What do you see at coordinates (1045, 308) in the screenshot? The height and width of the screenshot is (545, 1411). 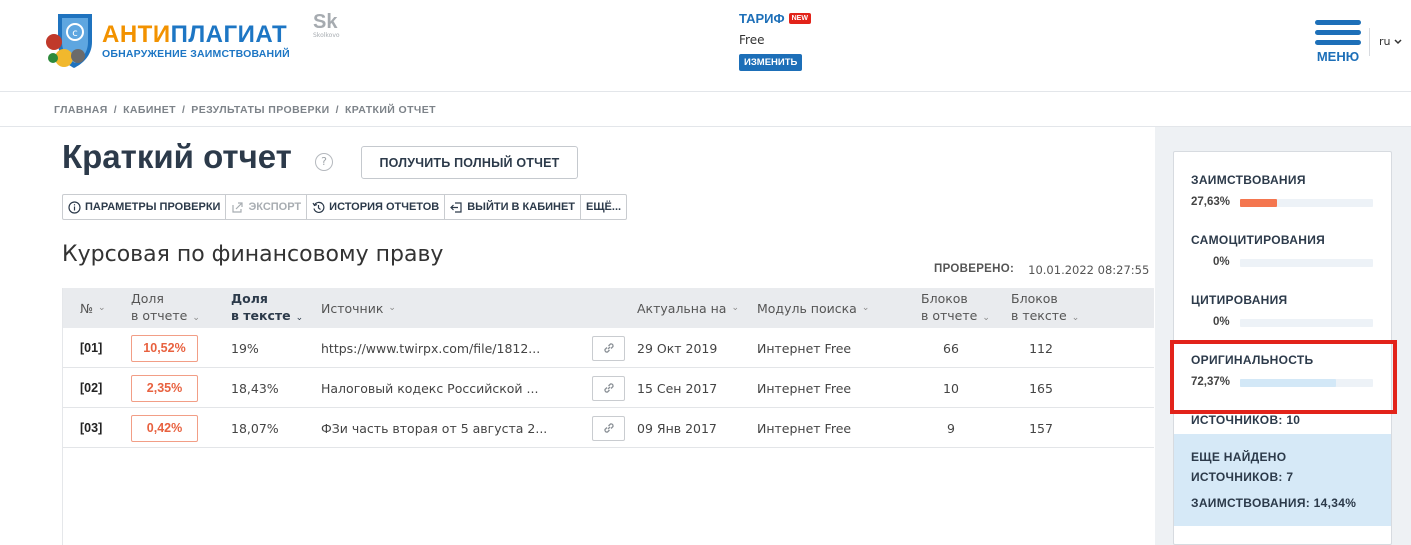 I see `column-blocks-text: Блоков в тексте ⌄` at bounding box center [1045, 308].